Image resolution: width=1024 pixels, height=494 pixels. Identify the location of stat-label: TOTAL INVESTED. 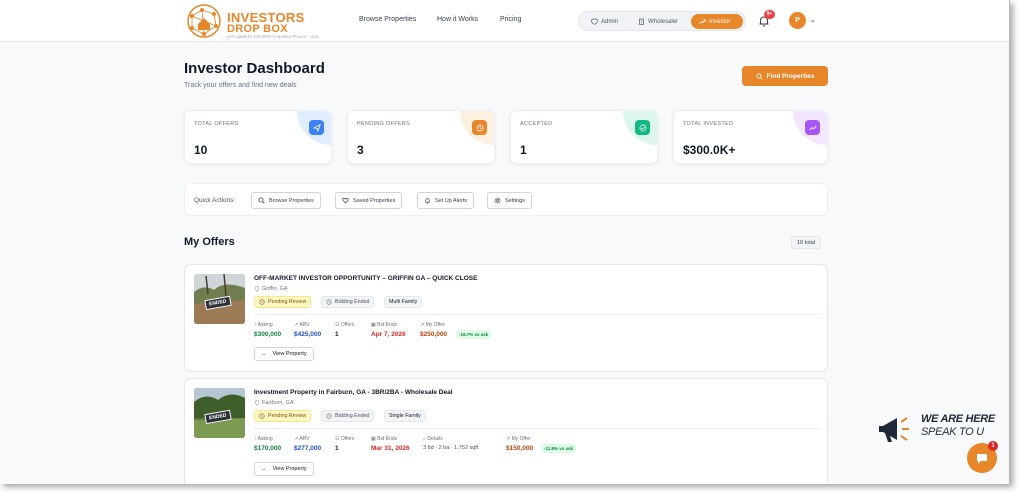
(708, 124).